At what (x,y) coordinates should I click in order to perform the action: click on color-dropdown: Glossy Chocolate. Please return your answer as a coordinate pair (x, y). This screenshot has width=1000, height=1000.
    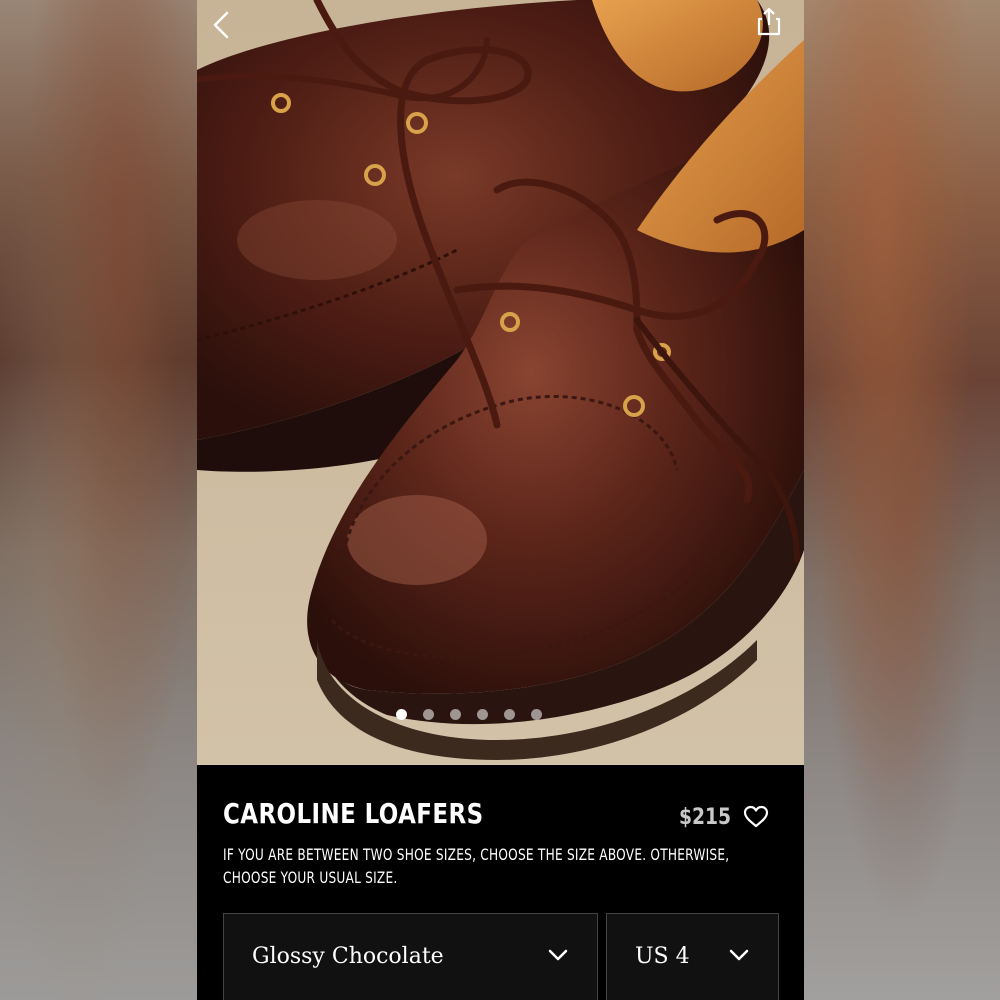
    Looking at the image, I should click on (410, 956).